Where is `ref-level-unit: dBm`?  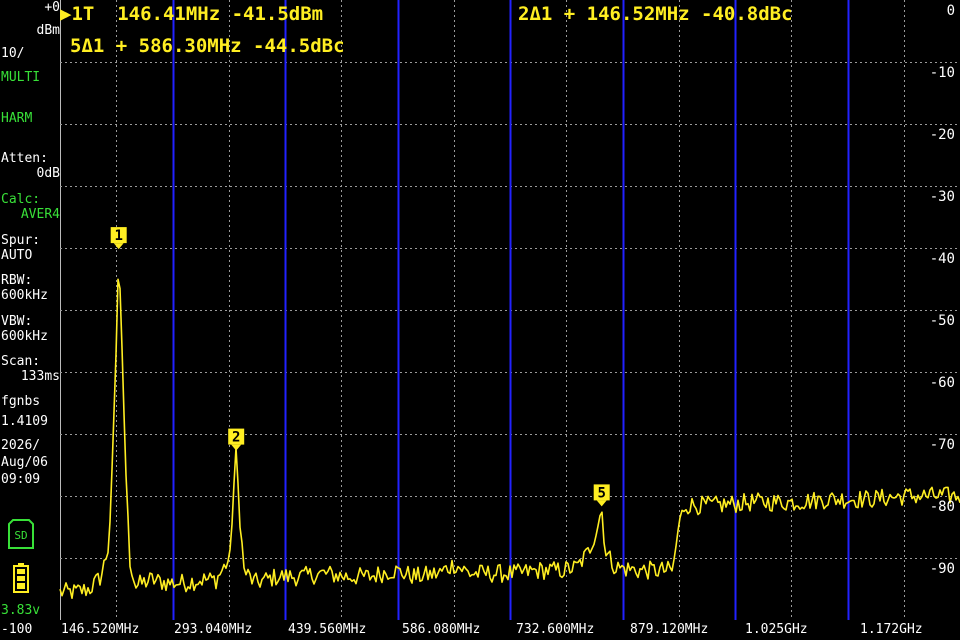
ref-level-unit: dBm is located at coordinates (48, 30).